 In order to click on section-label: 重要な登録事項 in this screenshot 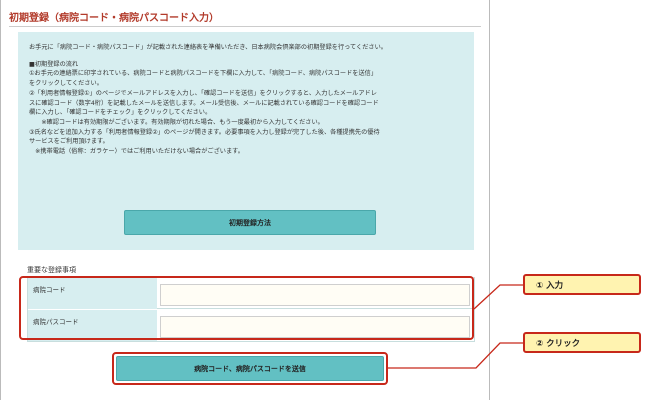, I will do `click(51, 270)`.